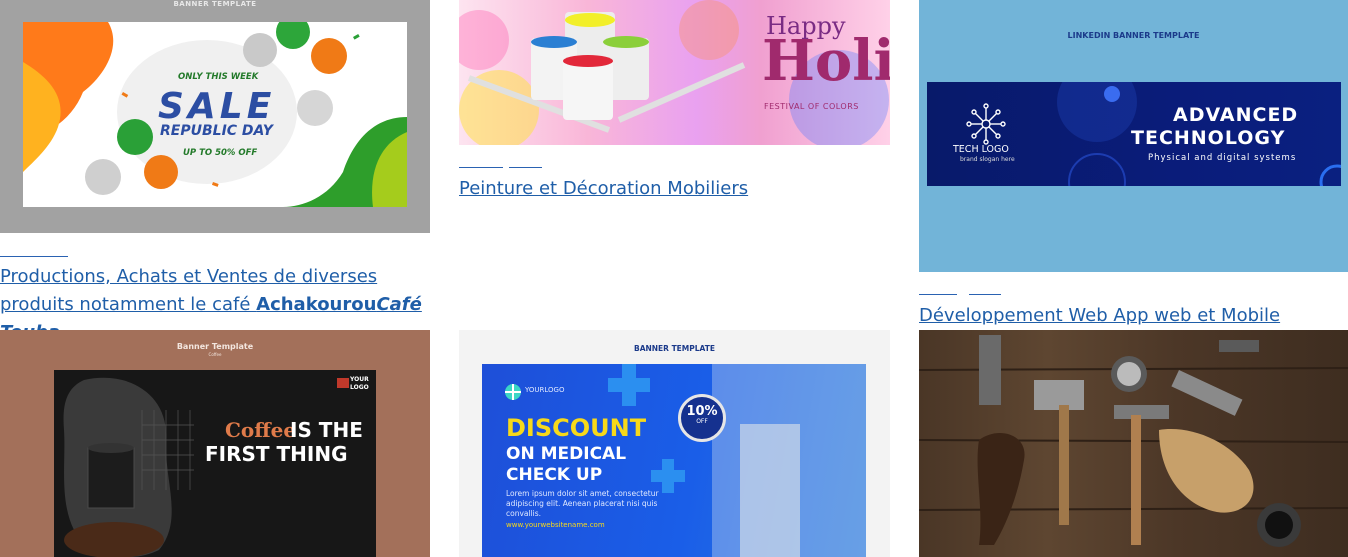 The height and width of the screenshot is (557, 1348). Describe the element at coordinates (1222, 158) in the screenshot. I see `physical-text: Physical and digital systems` at that location.